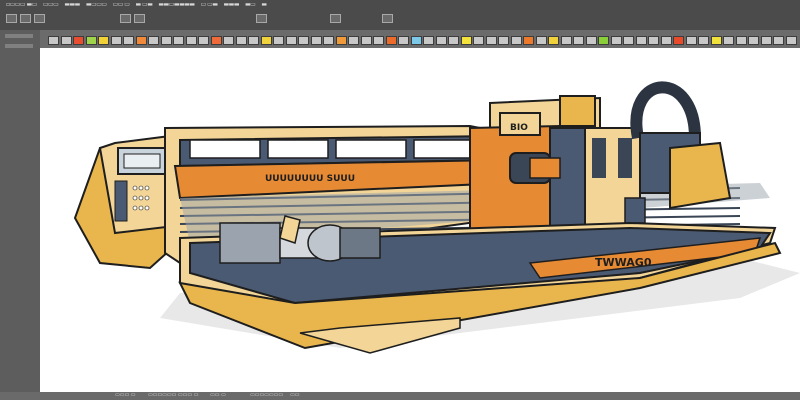  I want to click on color-palette, so click(420, 39).